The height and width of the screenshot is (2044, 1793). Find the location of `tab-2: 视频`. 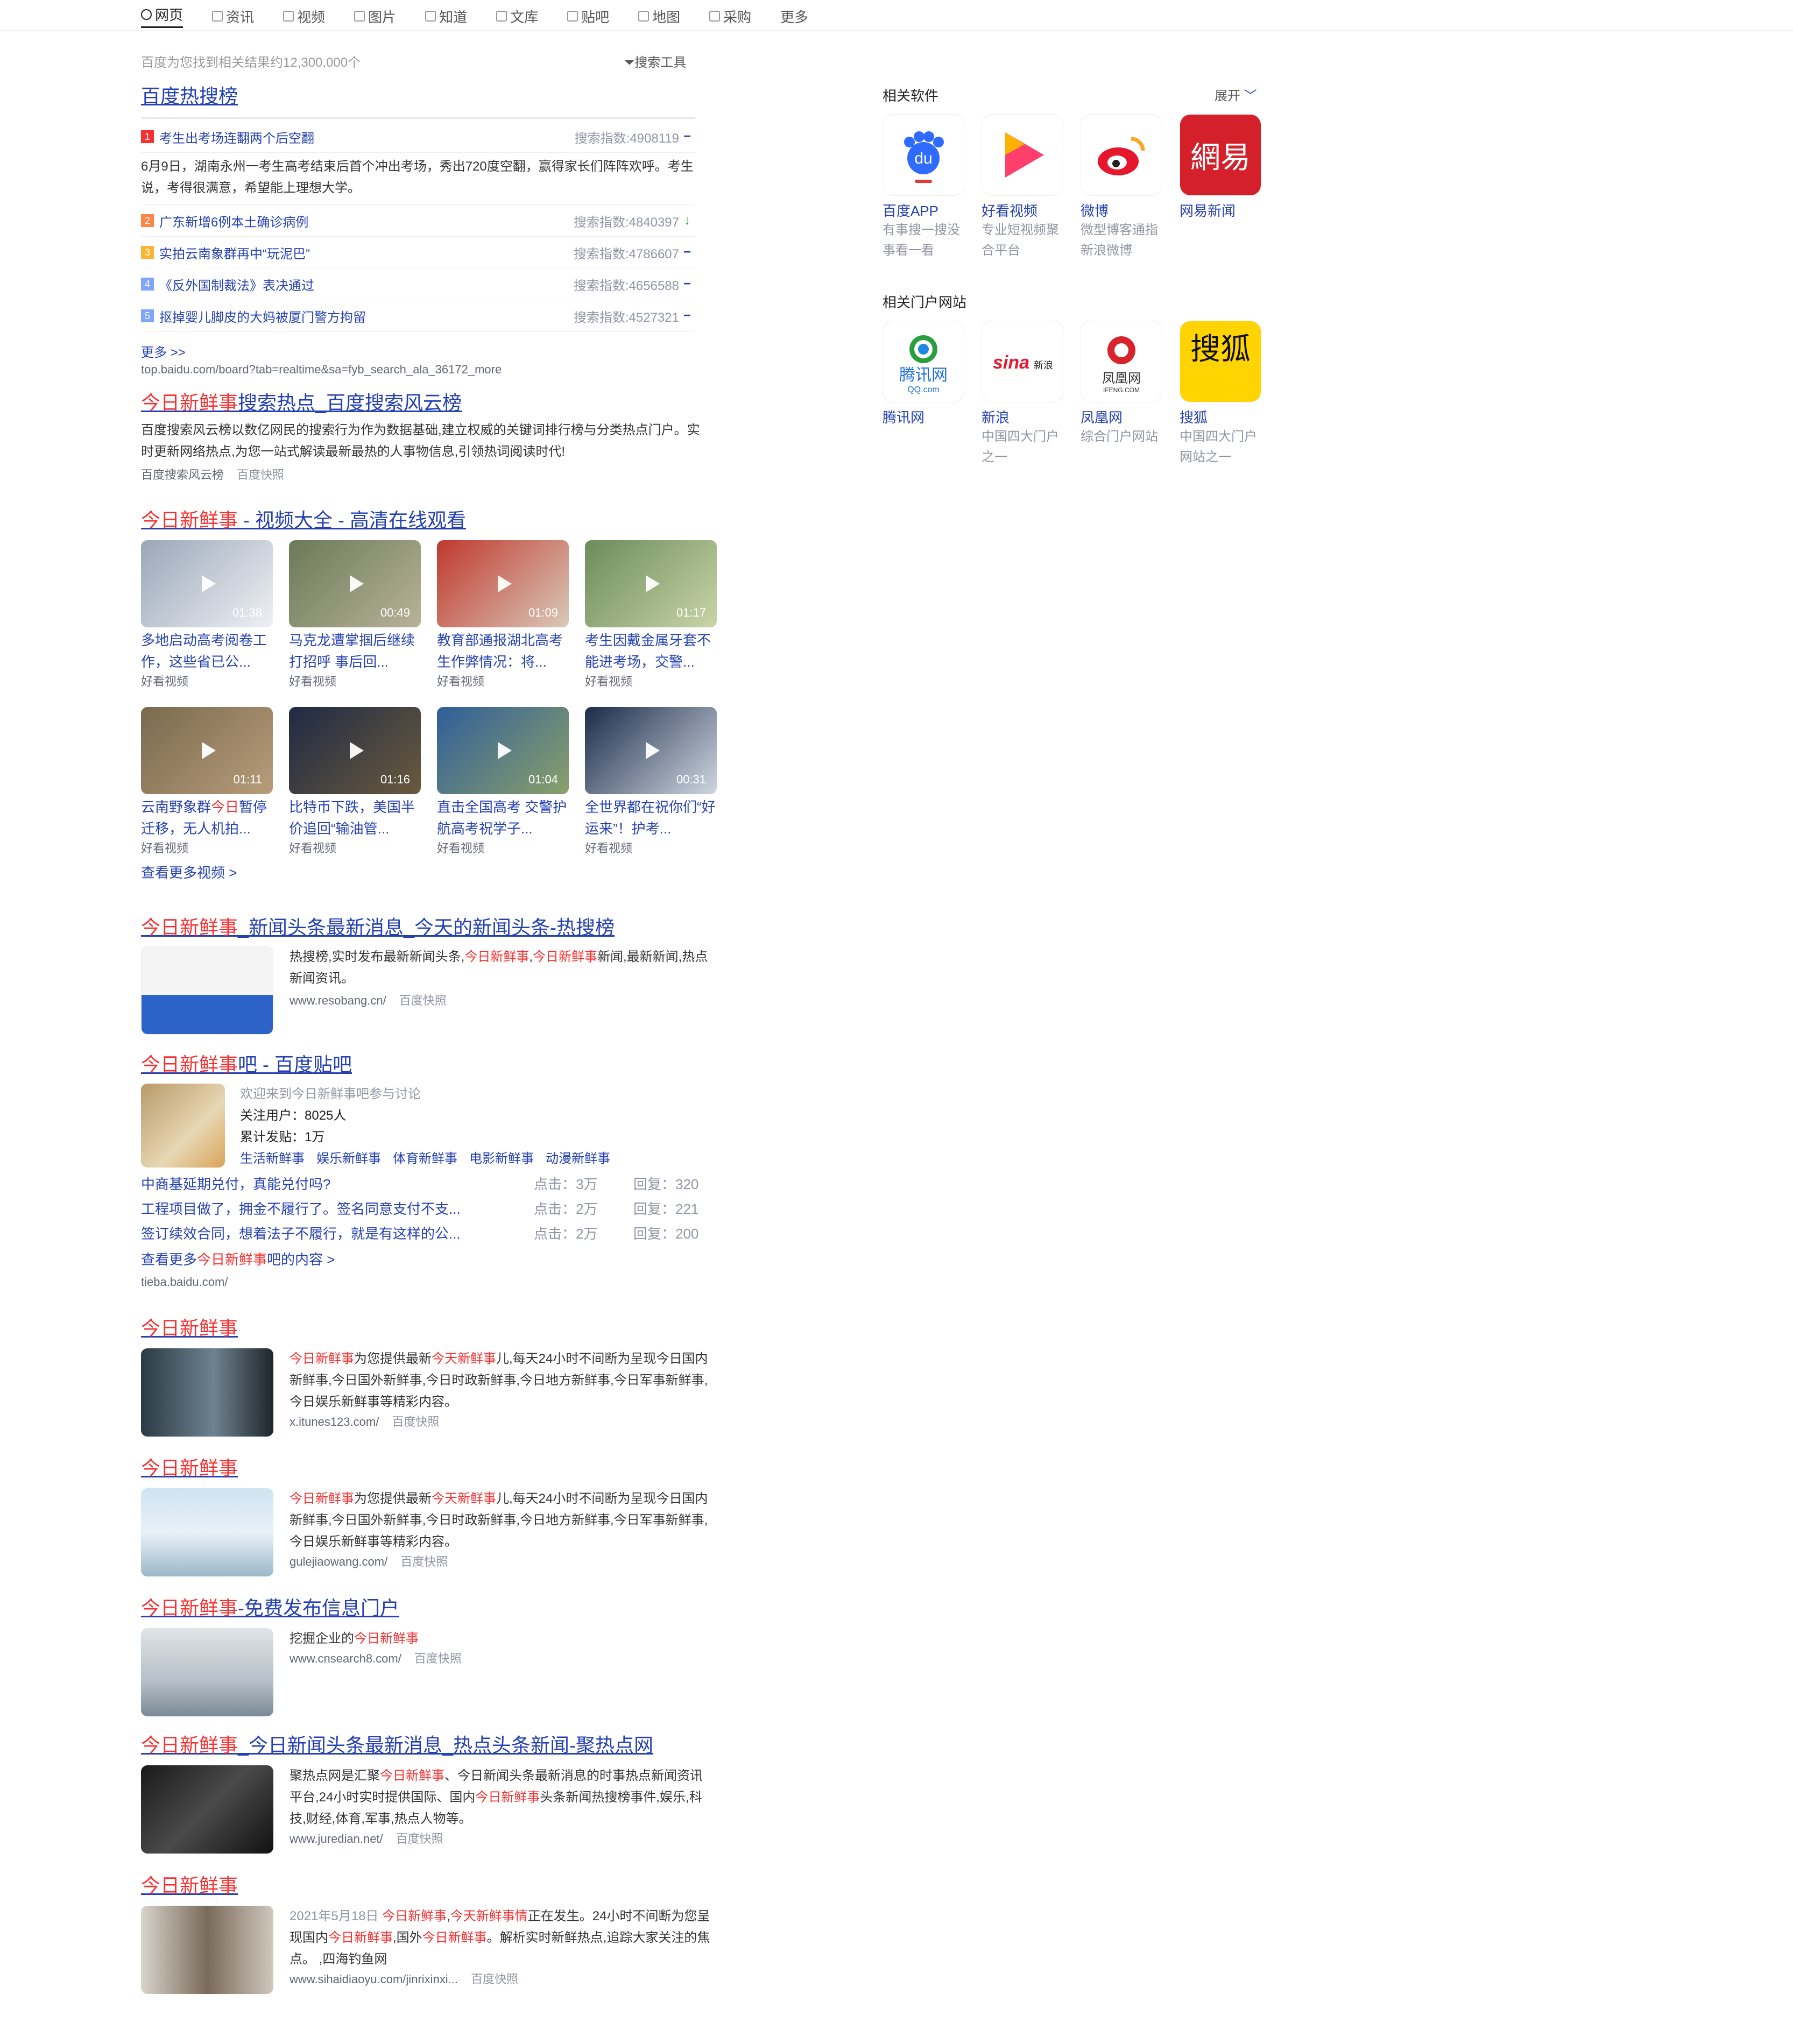

tab-2: 视频 is located at coordinates (304, 16).